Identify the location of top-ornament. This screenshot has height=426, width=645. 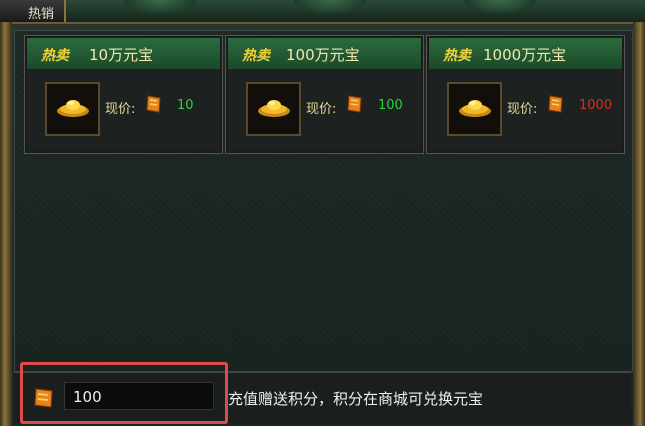
(322, 12).